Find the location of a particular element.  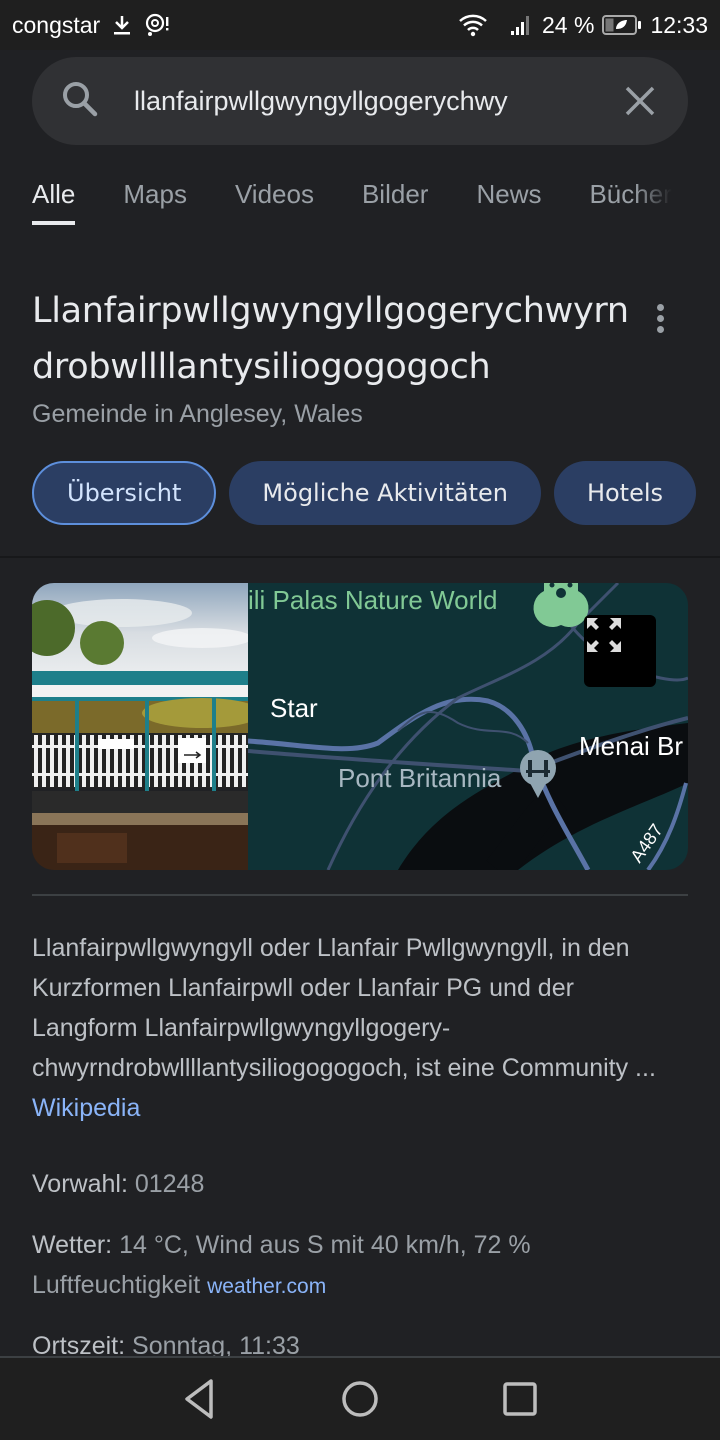

fact-vorwahl: Vorwahl: 01248 is located at coordinates (352, 1184).